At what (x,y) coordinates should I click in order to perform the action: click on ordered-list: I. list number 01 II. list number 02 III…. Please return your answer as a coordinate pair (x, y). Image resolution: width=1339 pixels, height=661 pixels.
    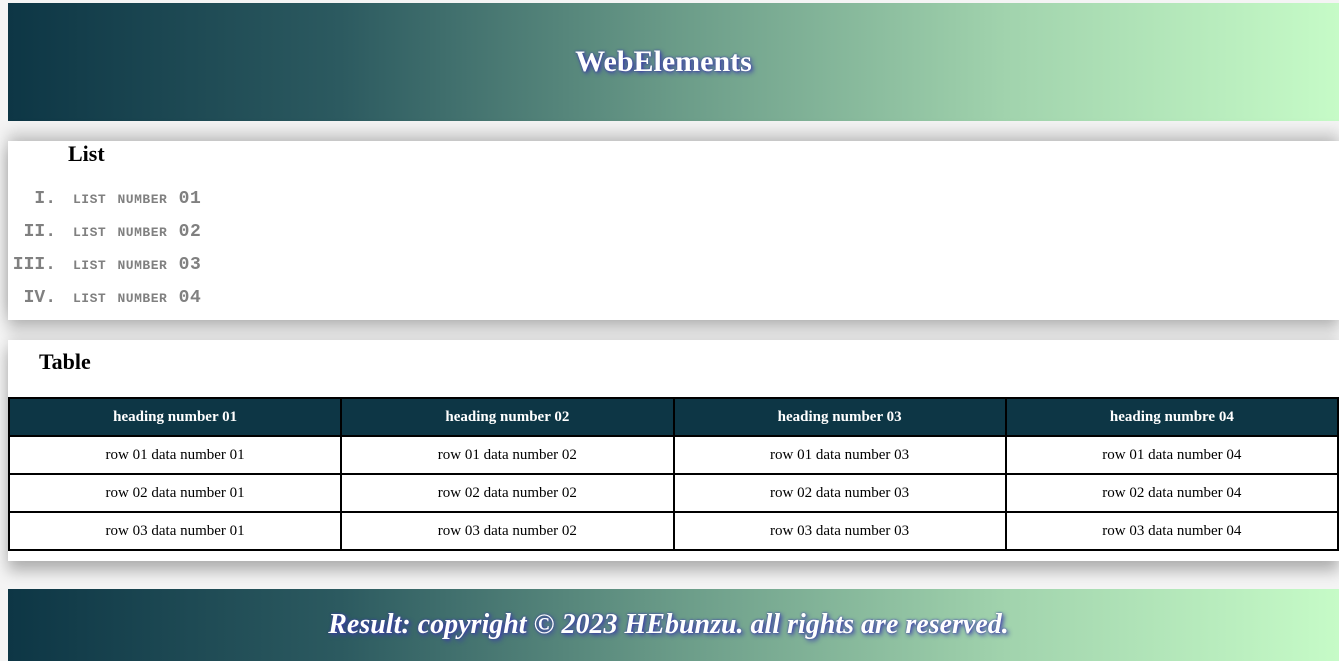
    Looking at the image, I should click on (104, 255).